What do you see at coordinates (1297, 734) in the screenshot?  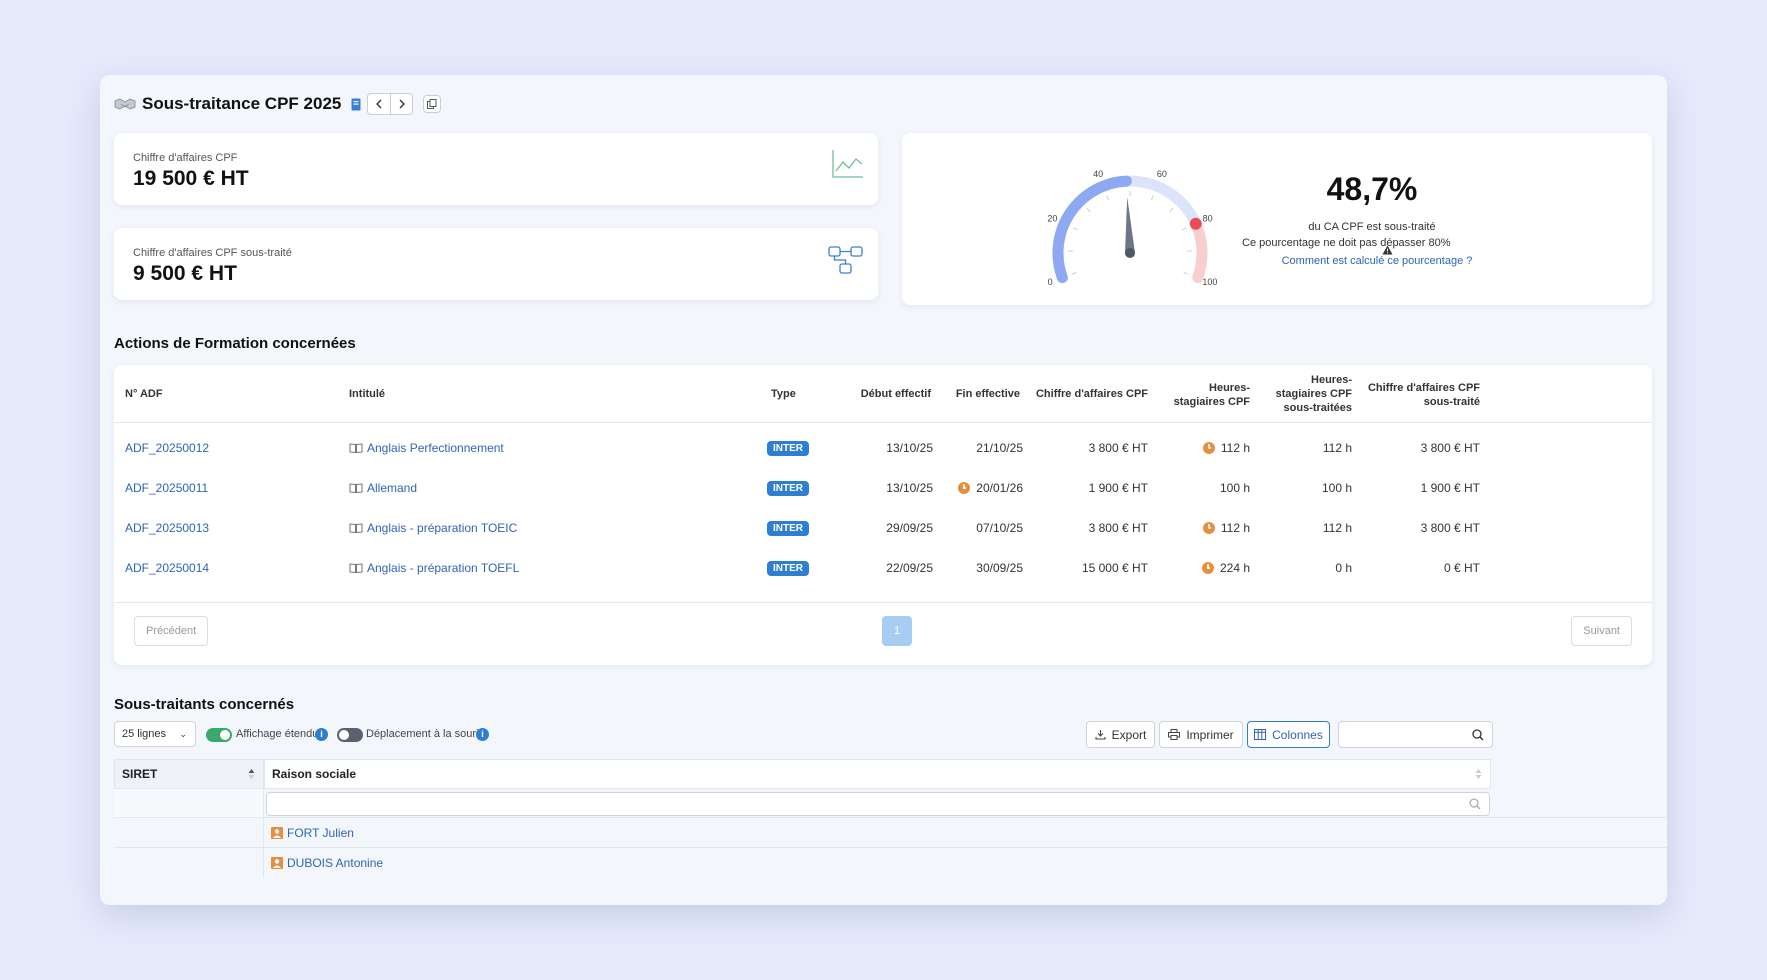 I see `columns-label: Colonnes` at bounding box center [1297, 734].